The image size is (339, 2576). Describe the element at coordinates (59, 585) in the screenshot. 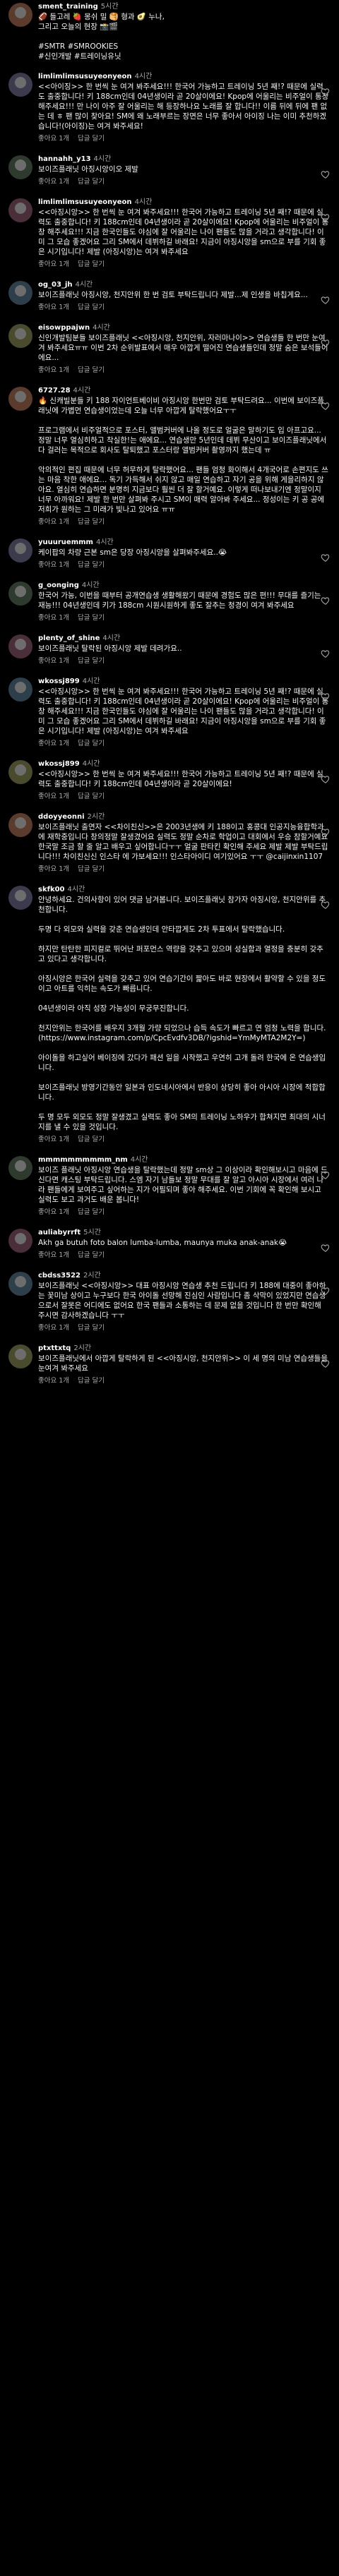

I see `username: g_oonging` at that location.